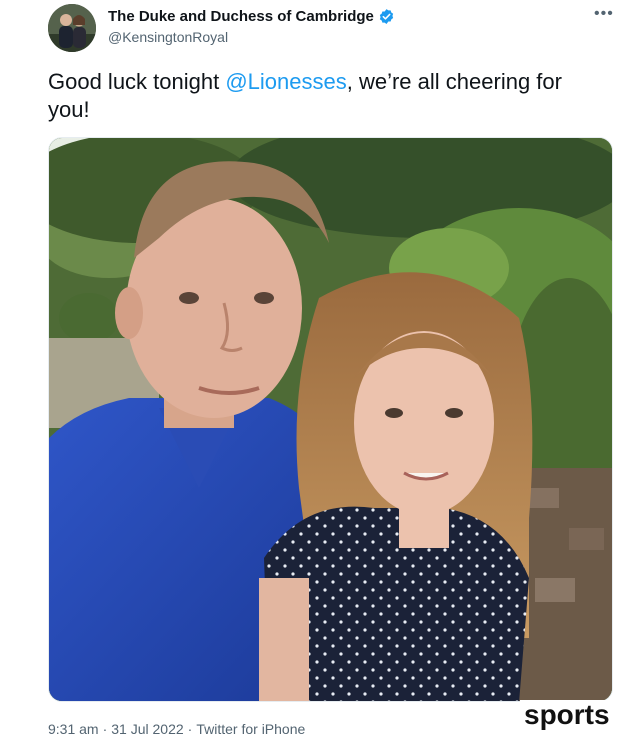 This screenshot has height=746, width=640. I want to click on profile-photo-icon, so click(72, 28).